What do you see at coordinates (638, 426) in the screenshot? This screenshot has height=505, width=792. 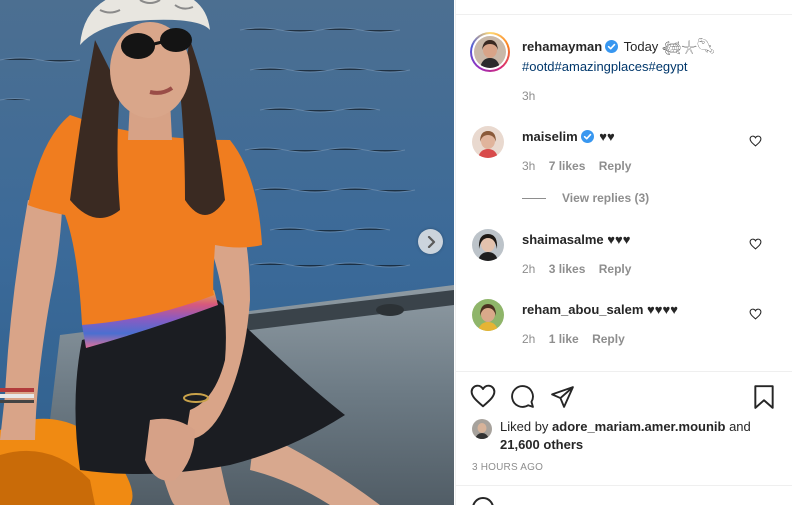 I see `liker-username: adore_mariam.amer.mounib` at bounding box center [638, 426].